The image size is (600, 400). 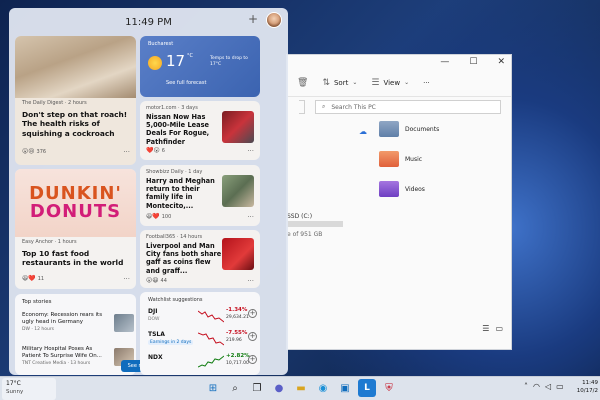 I want to click on folder-label: Music, so click(x=414, y=159).